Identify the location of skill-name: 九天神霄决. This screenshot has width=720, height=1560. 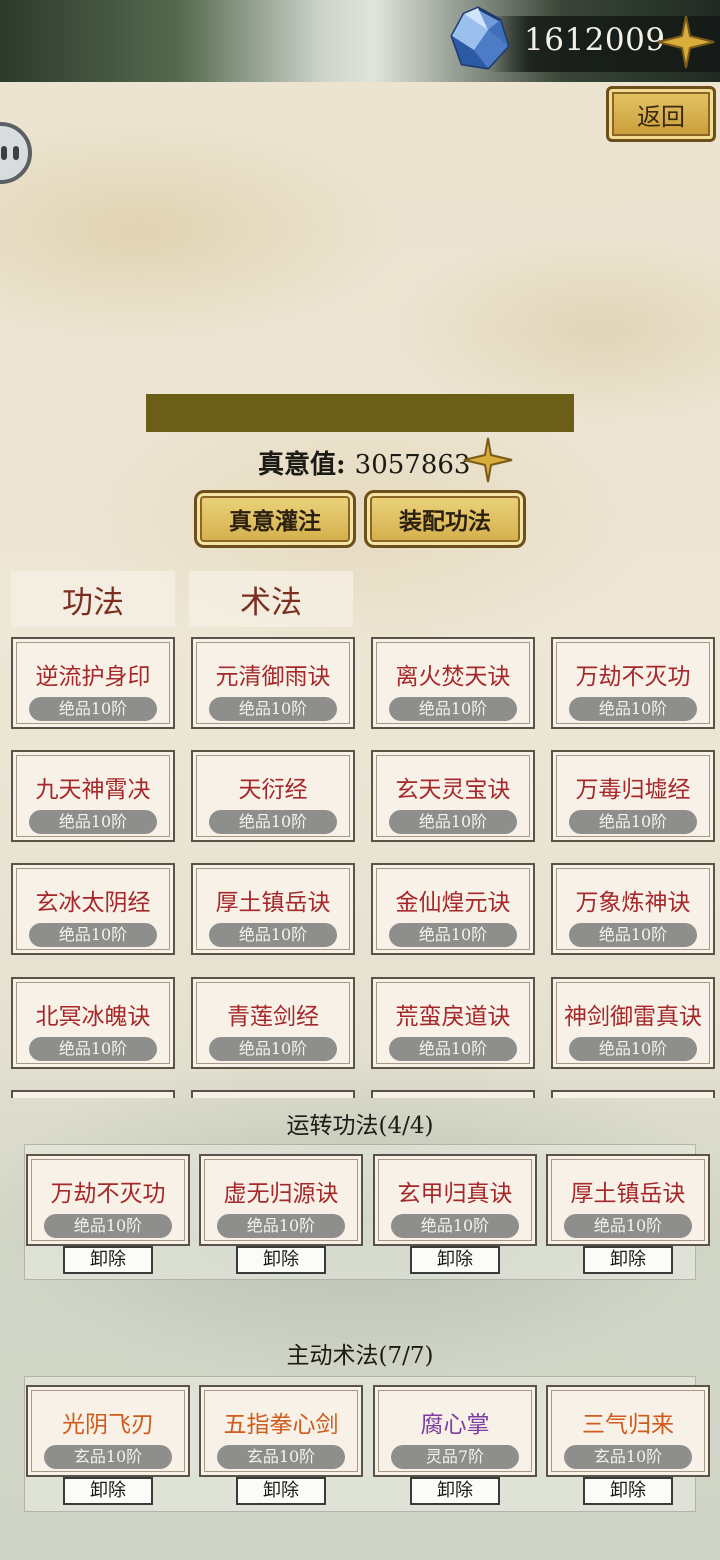
(93, 790).